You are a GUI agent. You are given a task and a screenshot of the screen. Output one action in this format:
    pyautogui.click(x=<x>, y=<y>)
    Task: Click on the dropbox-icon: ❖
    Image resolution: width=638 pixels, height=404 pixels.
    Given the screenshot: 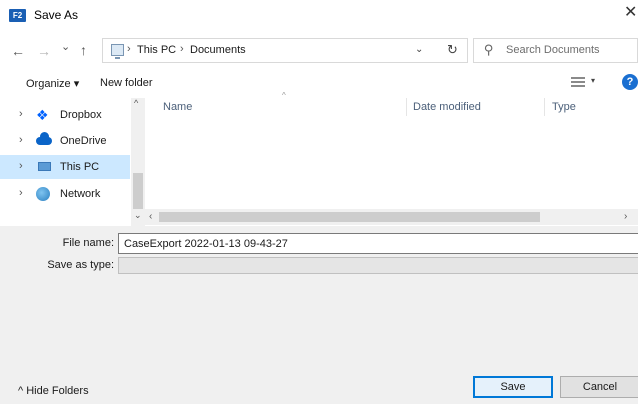 What is the action you would take?
    pyautogui.click(x=42, y=115)
    